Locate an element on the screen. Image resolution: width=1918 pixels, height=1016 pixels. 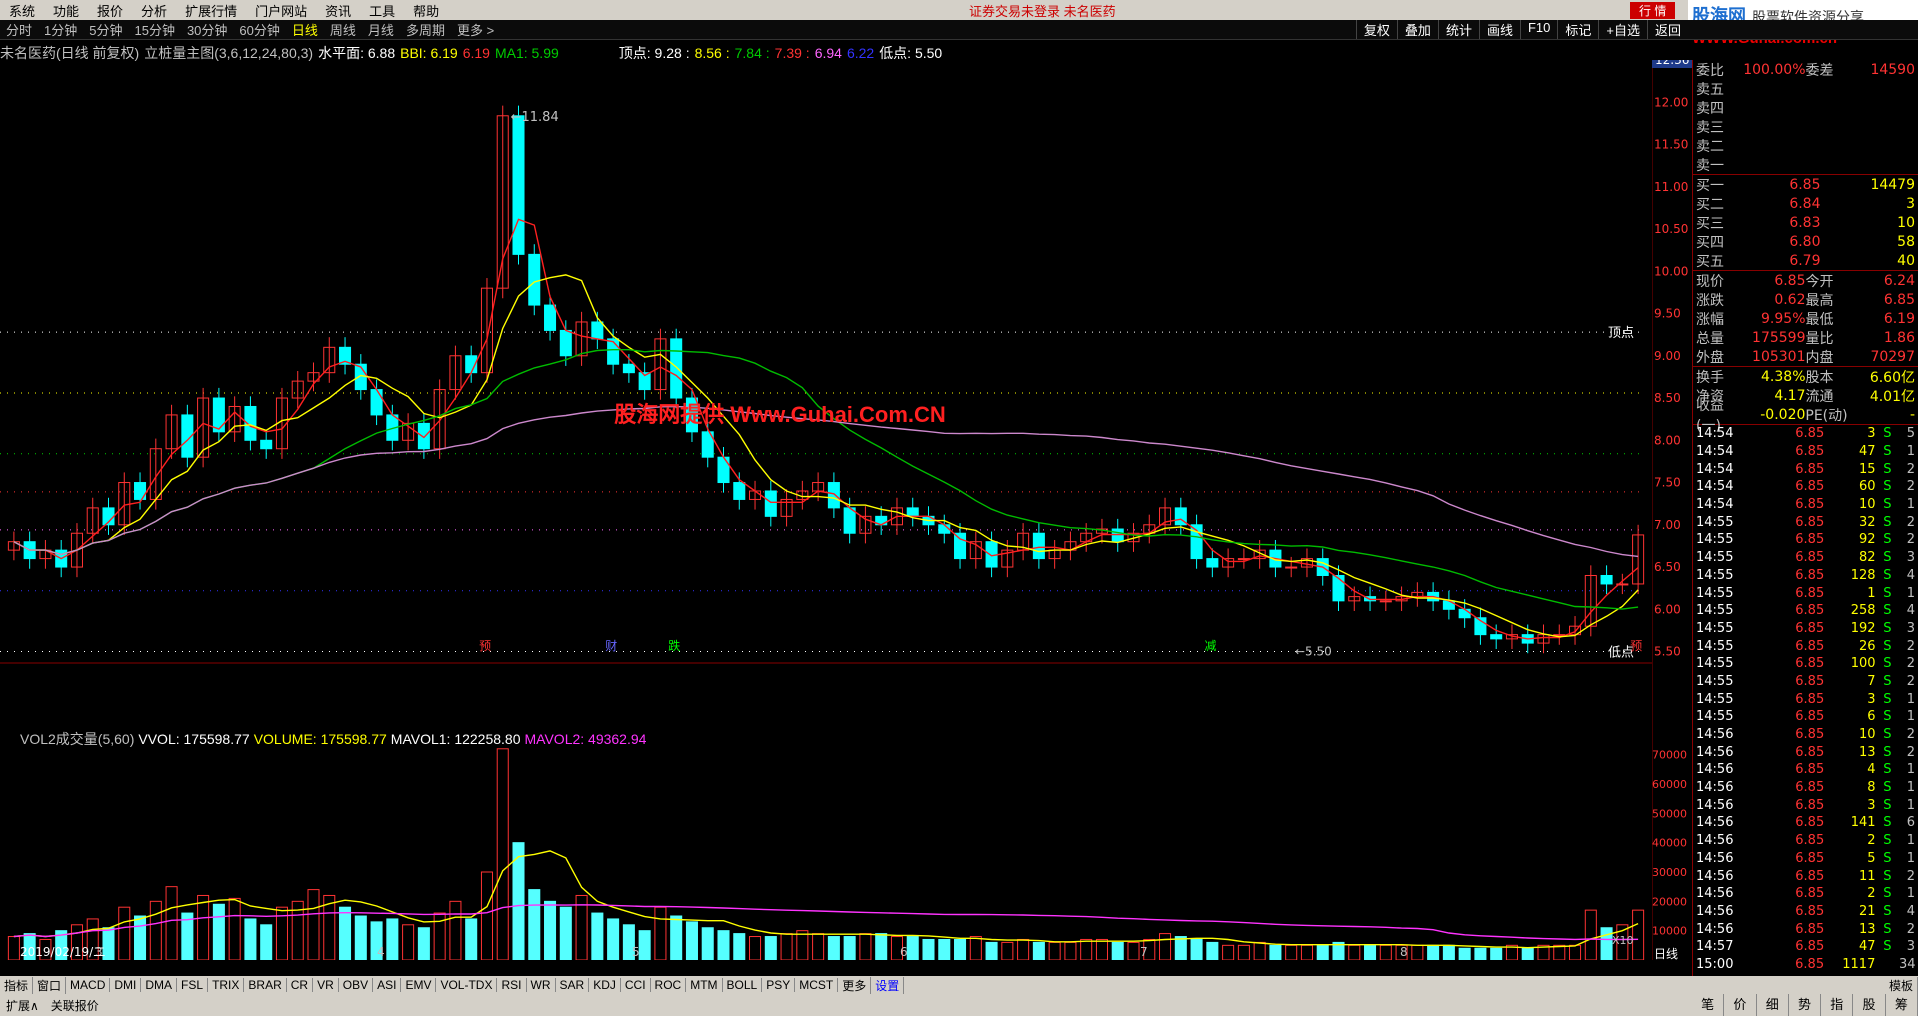
period-tab: 60分钟 is located at coordinates (259, 29).